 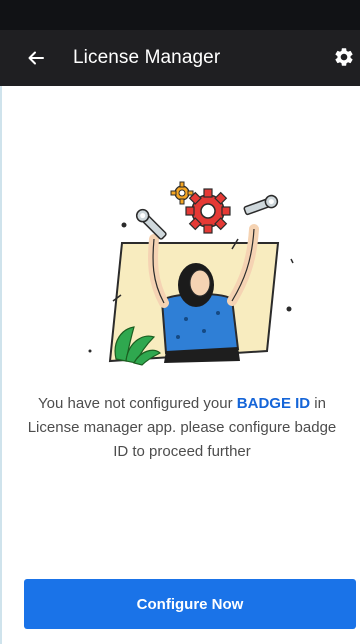 I want to click on arrow-left-icon, so click(x=36, y=58).